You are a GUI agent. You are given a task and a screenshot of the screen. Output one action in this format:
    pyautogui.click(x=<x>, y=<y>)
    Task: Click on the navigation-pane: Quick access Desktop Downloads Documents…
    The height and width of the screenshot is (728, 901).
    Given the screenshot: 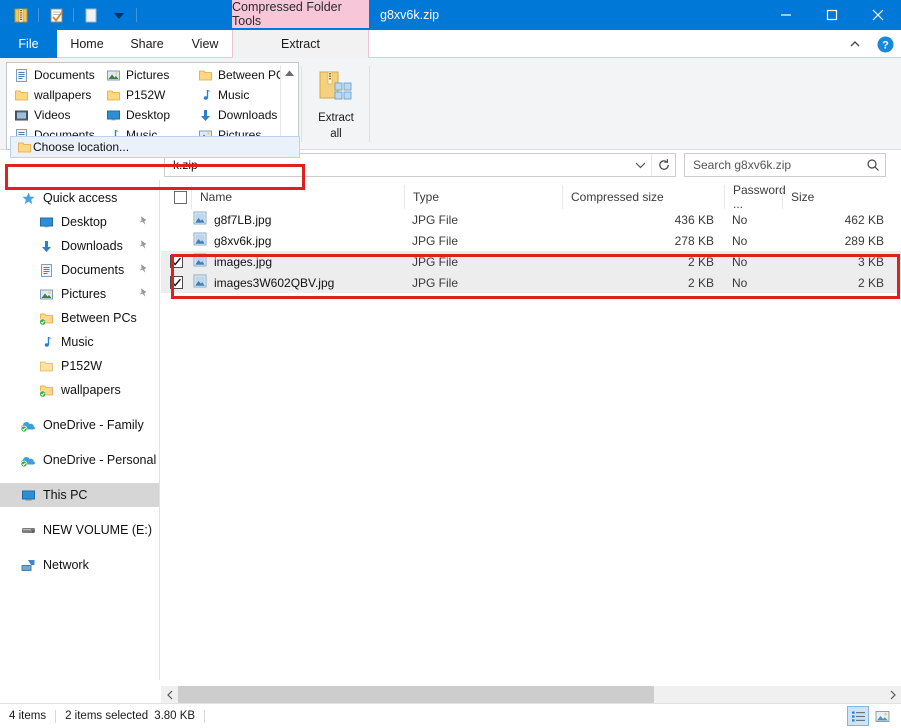 What is the action you would take?
    pyautogui.click(x=80, y=430)
    